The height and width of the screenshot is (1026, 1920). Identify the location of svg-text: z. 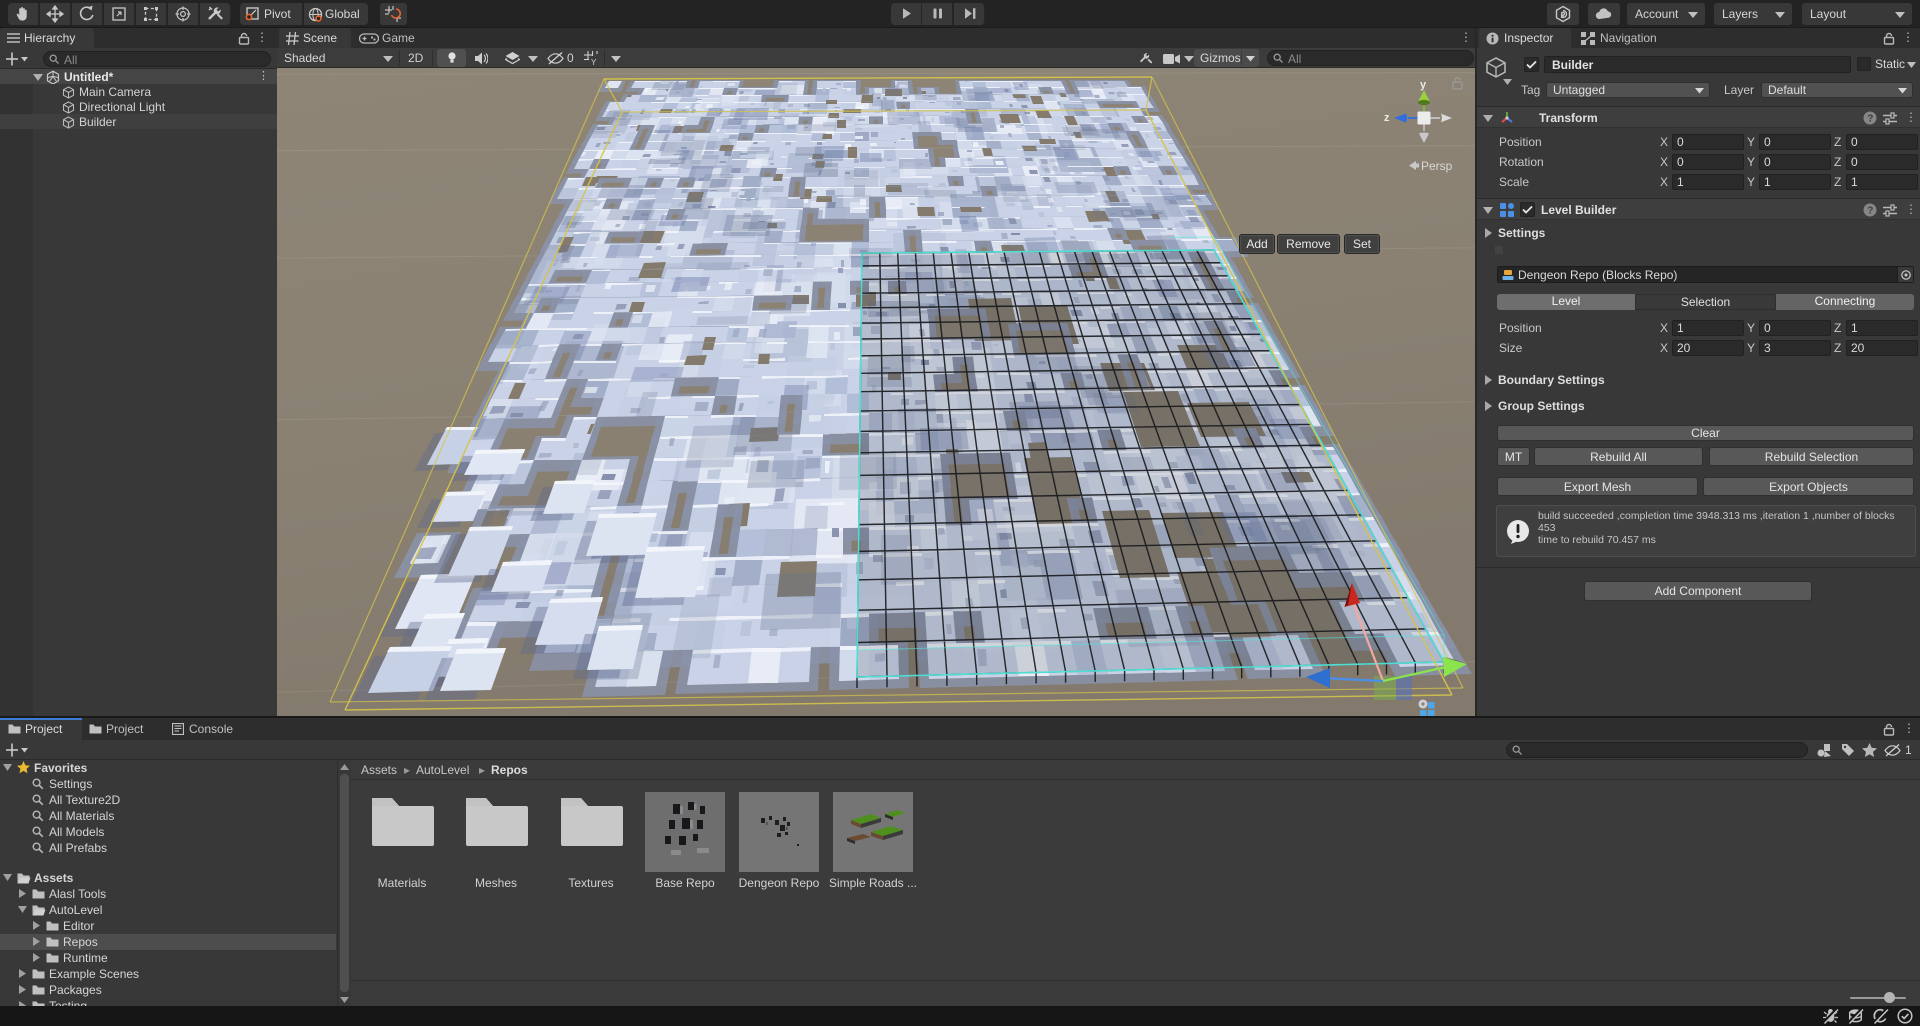
(1387, 118).